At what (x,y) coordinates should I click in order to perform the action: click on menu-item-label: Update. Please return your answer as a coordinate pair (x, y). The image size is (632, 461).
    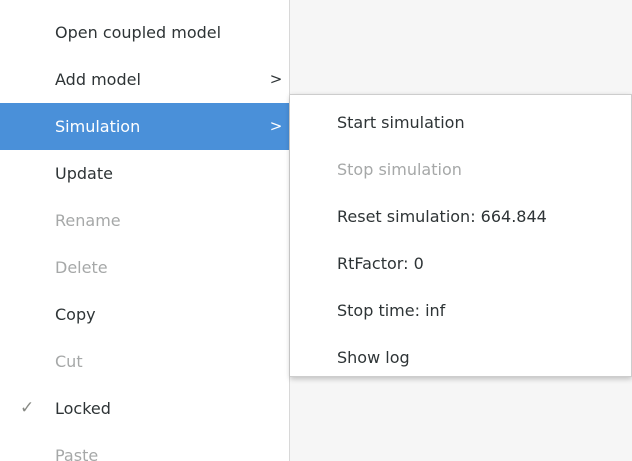
    Looking at the image, I should click on (84, 173).